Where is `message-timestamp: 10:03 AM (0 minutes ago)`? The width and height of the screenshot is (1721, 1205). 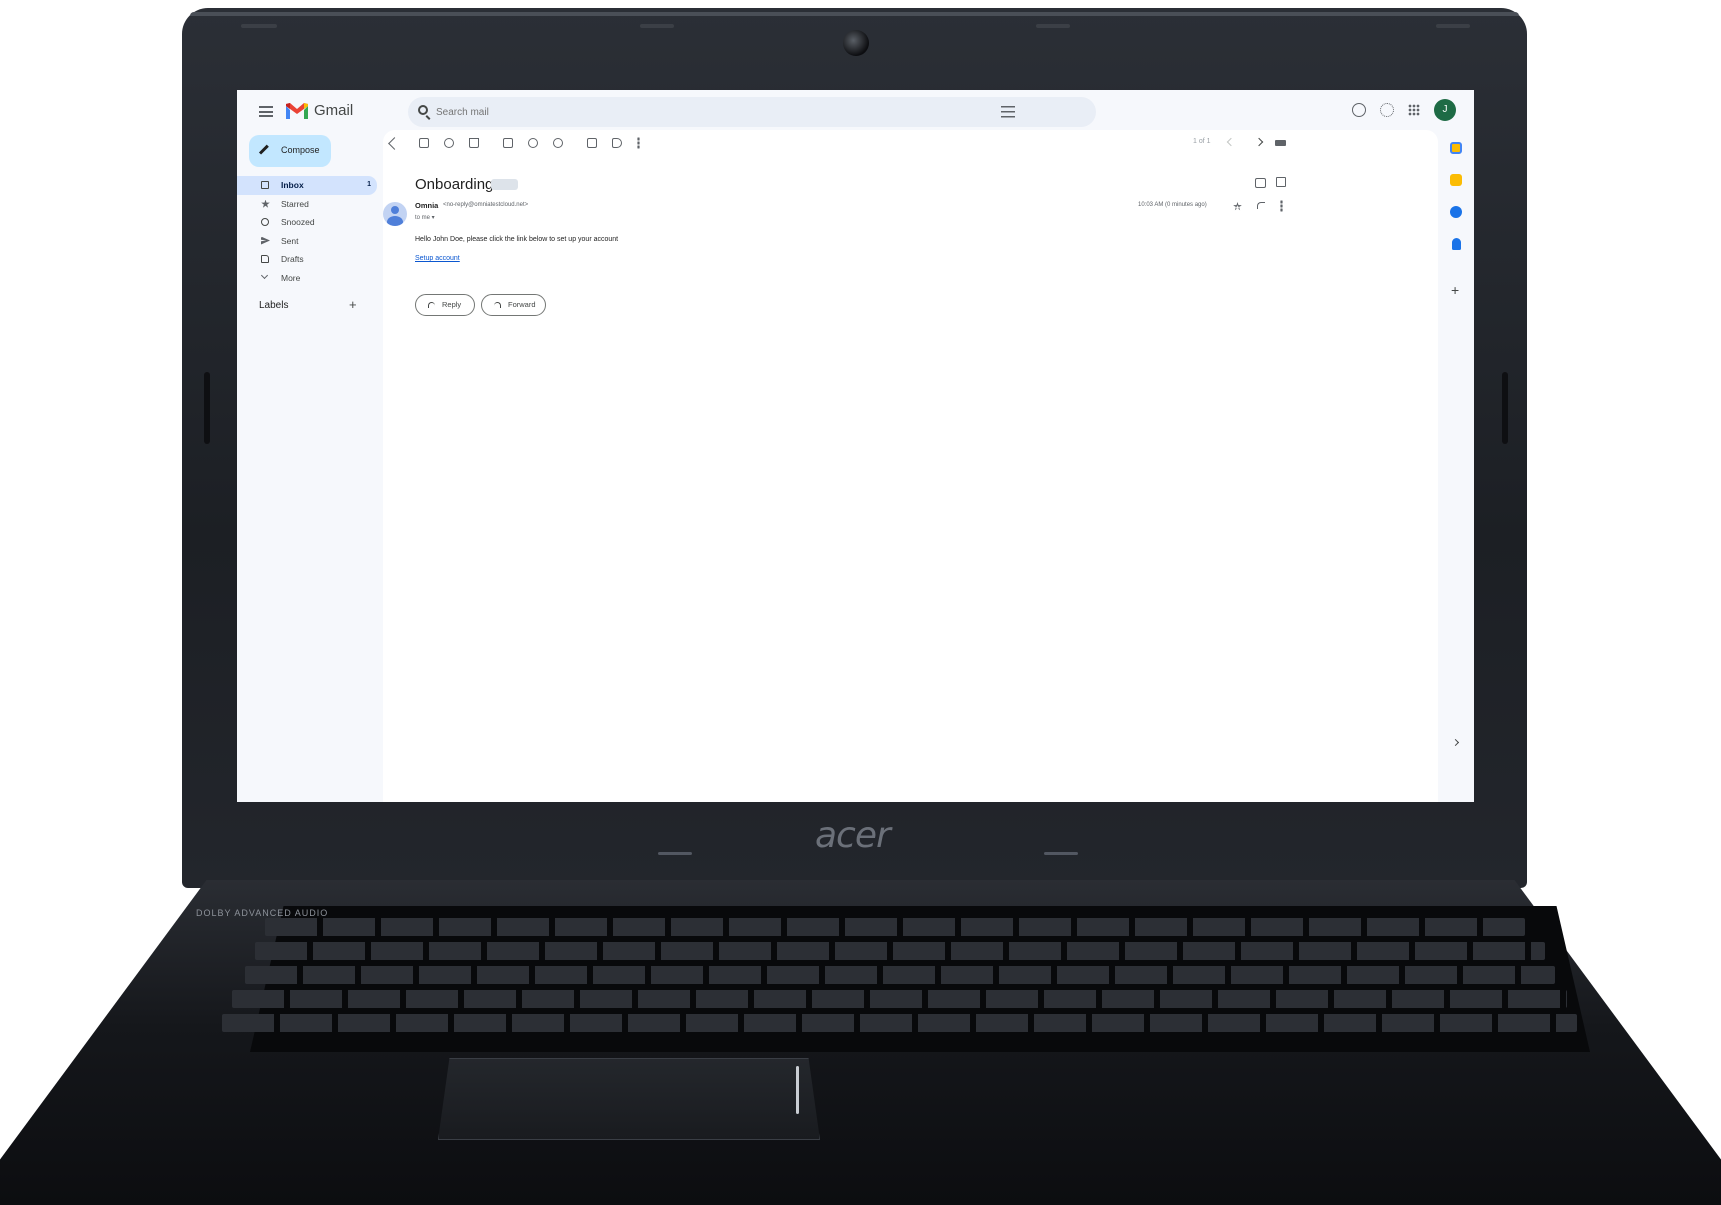
message-timestamp: 10:03 AM (0 minutes ago) is located at coordinates (1172, 205).